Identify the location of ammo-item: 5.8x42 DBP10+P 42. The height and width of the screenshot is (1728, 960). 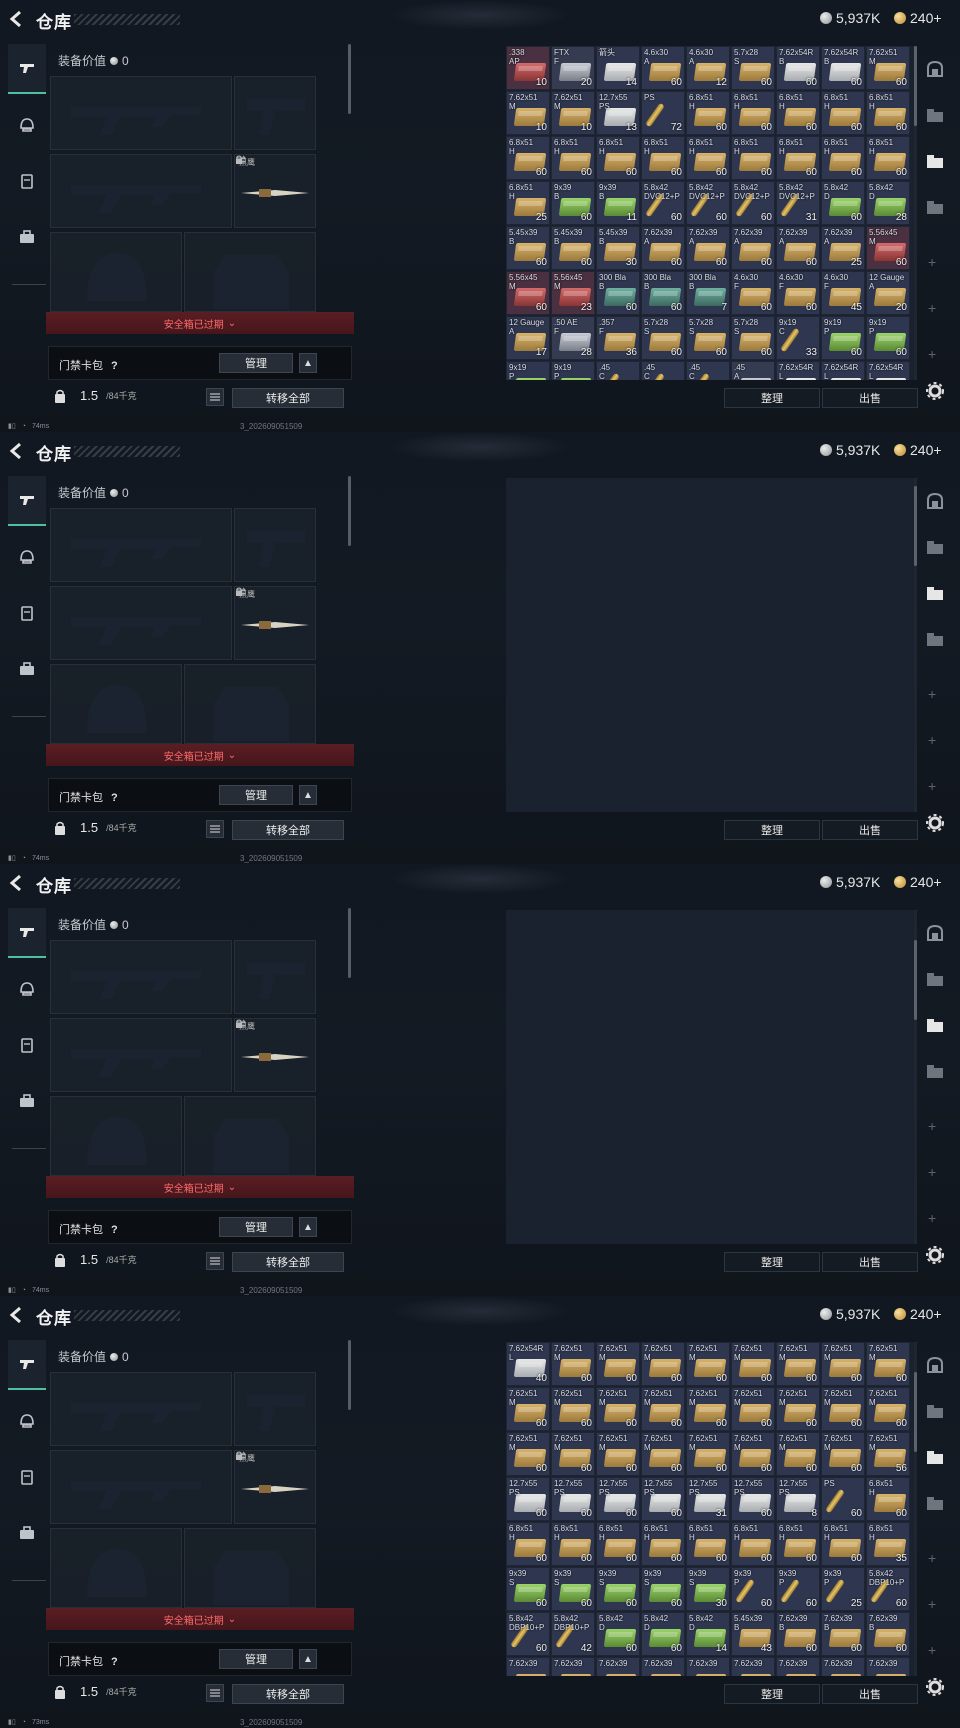
(573, 1634).